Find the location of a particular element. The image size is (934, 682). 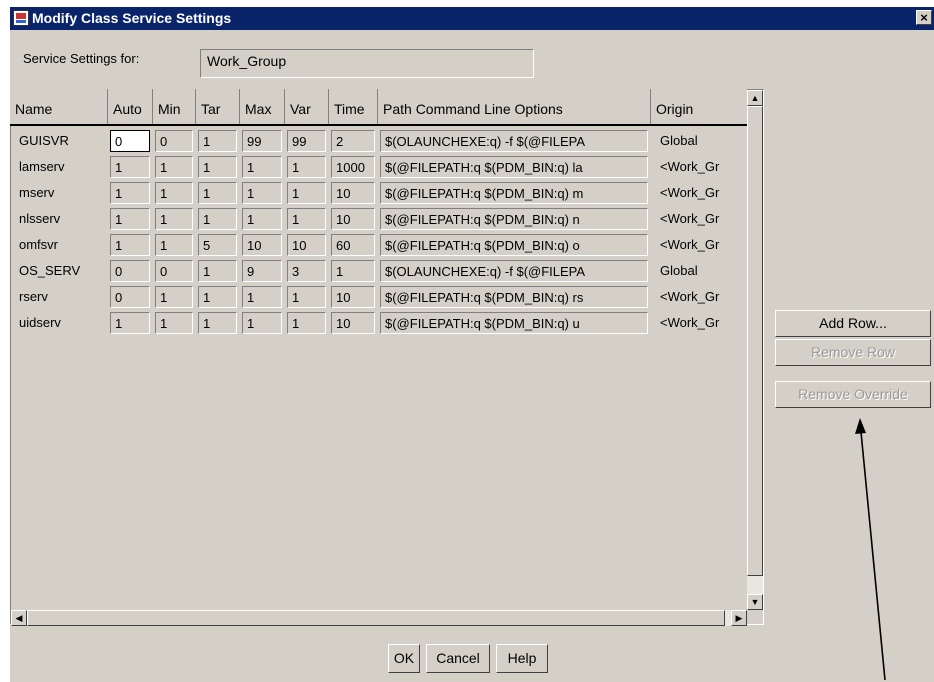

arrow-shaft is located at coordinates (873, 556).